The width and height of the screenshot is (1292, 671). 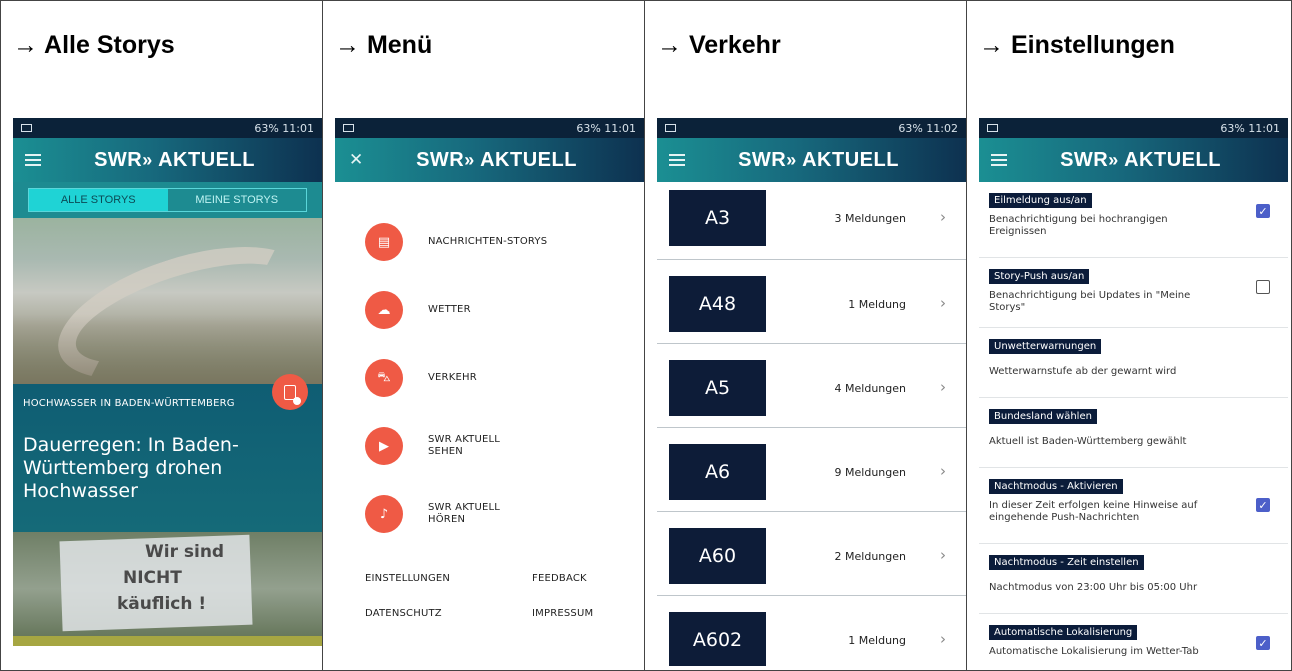 What do you see at coordinates (1063, 632) in the screenshot?
I see `setting-title: Automatische Lokalisierung` at bounding box center [1063, 632].